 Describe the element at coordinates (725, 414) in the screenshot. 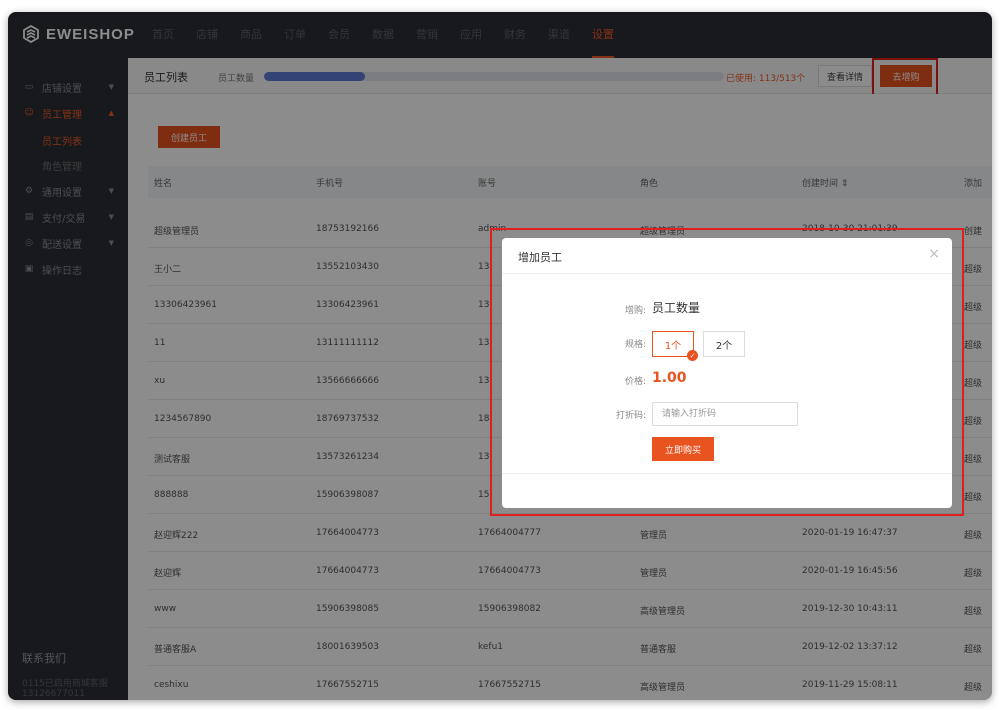

I see `discount-code-input` at that location.